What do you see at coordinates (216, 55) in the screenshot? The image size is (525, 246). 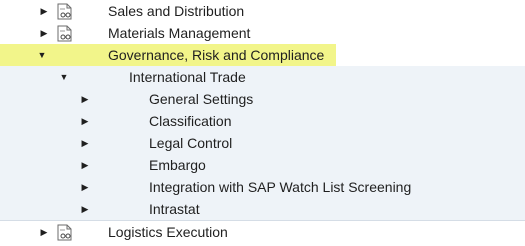 I see `tree-node-label: Governance, Risk and Compliance` at bounding box center [216, 55].